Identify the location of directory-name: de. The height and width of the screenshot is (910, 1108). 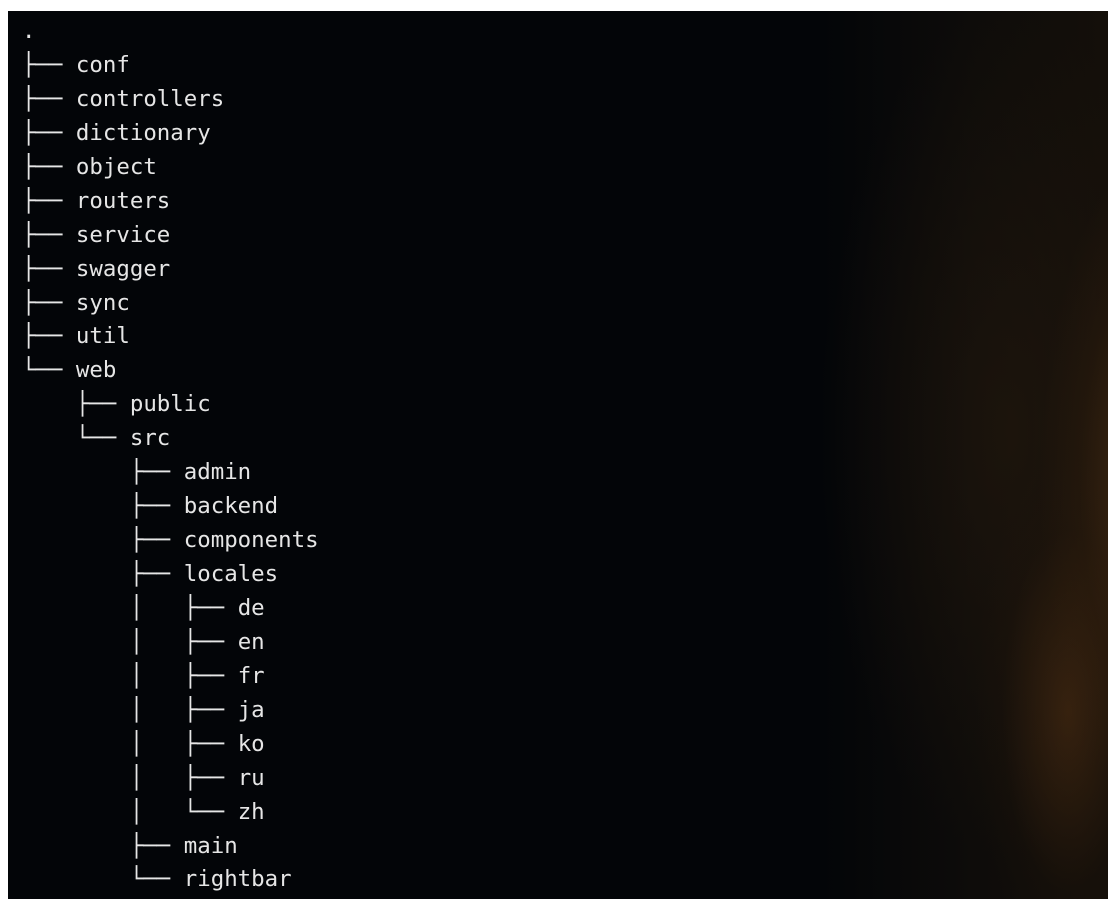
(251, 607).